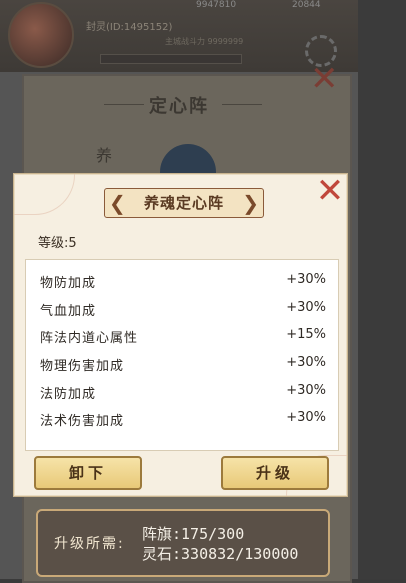  I want to click on attribute-name: 法术伤害加成, so click(82, 421).